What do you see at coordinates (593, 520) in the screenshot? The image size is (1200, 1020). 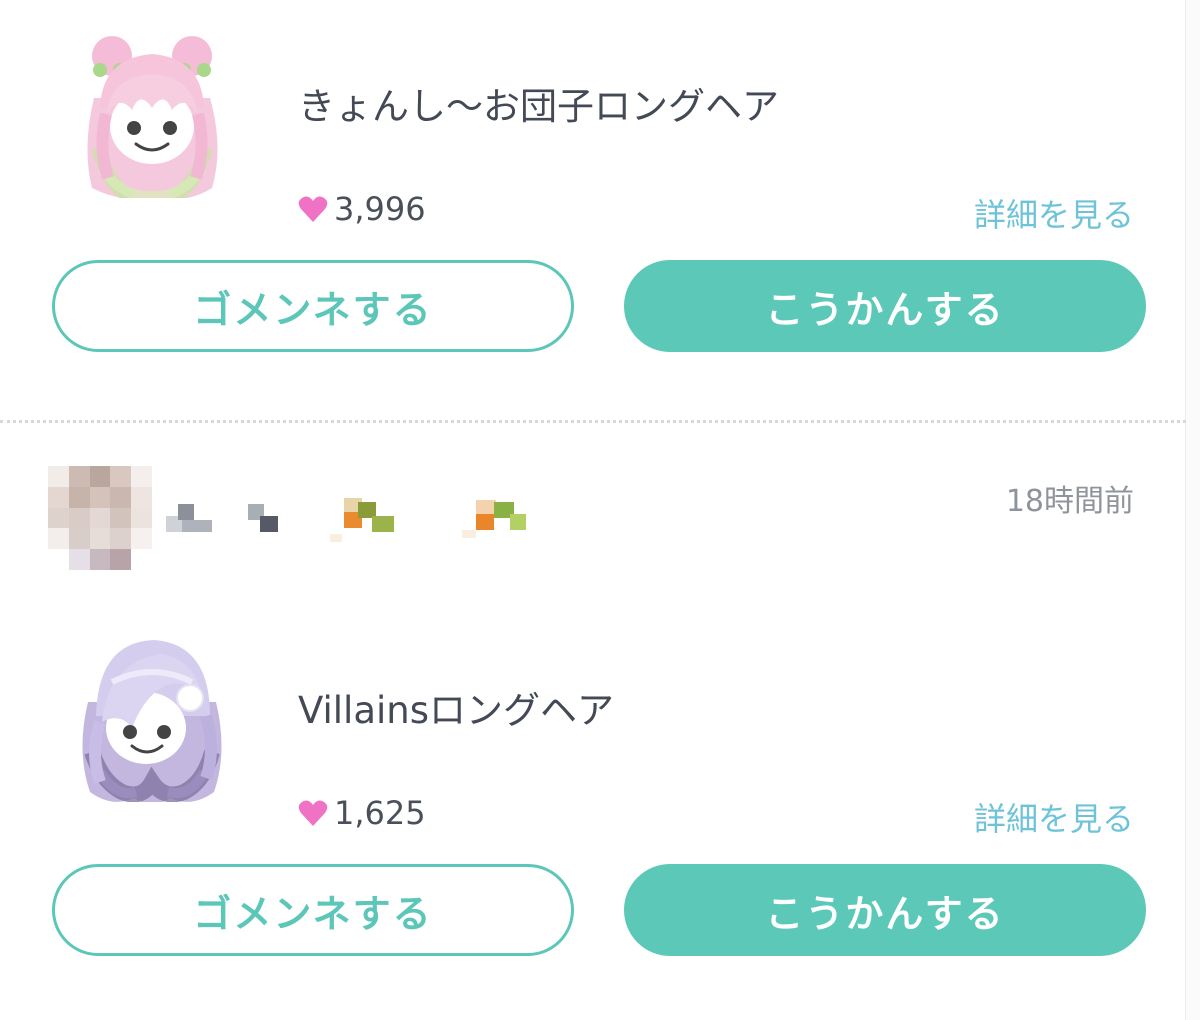 I see `requester-row: 18時間前` at bounding box center [593, 520].